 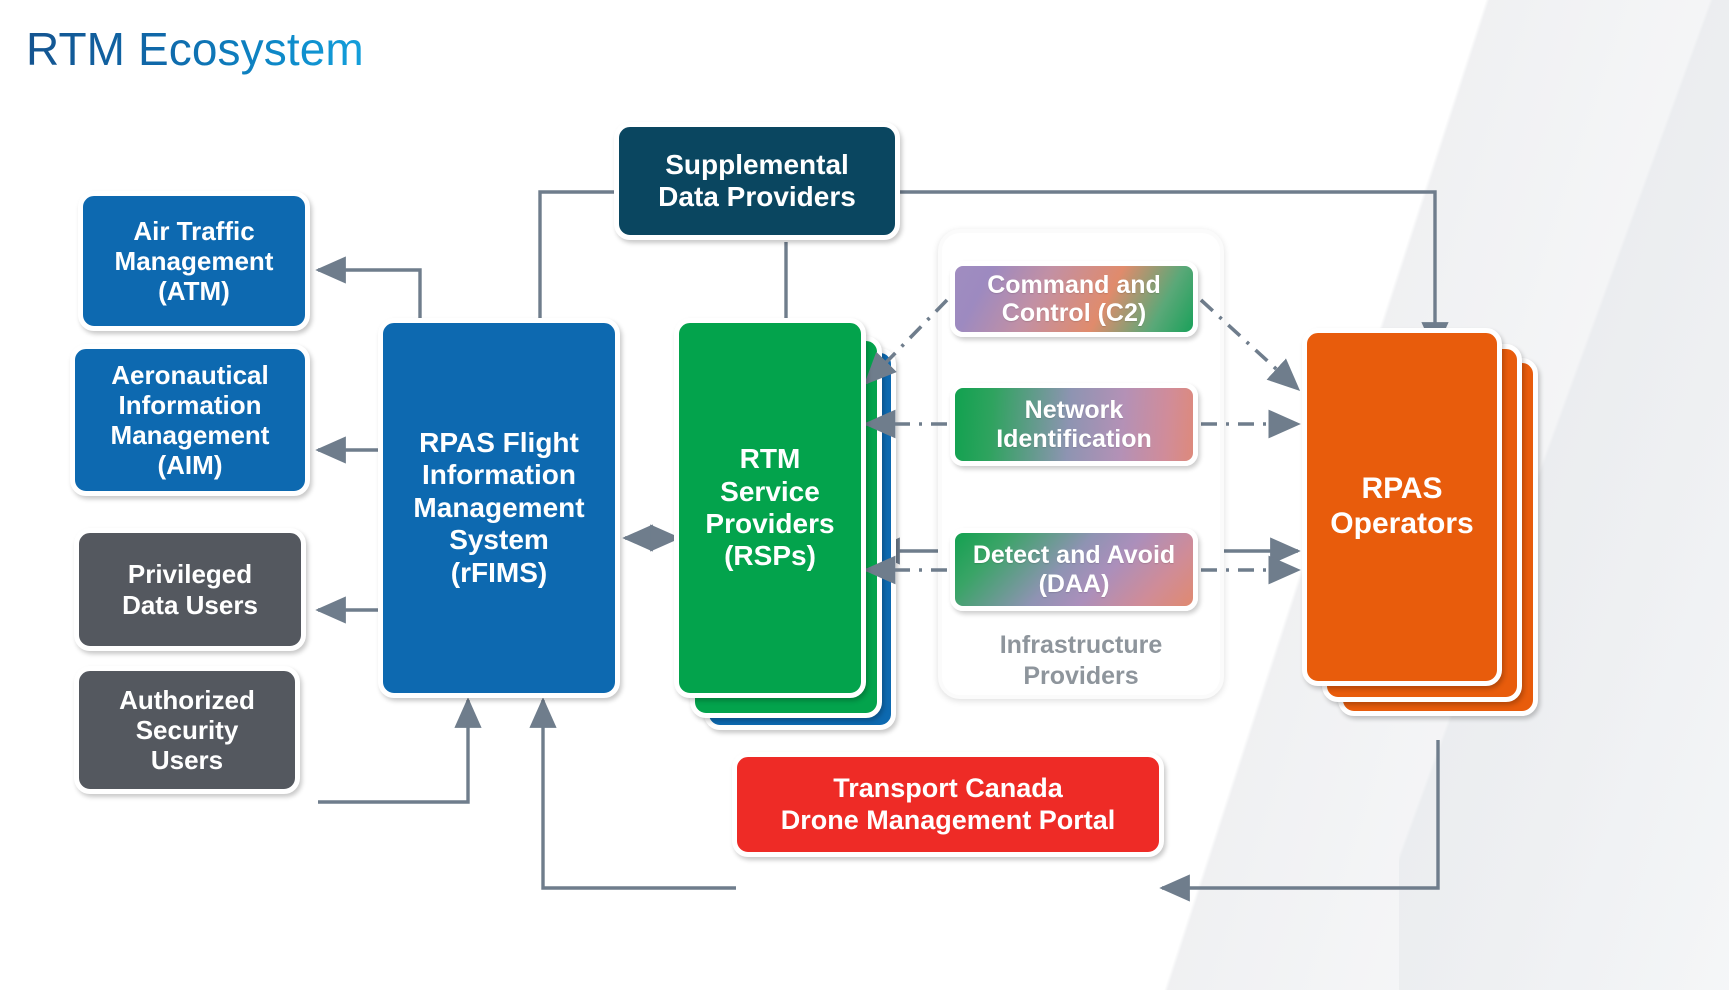 I want to click on node-rpas-operators: RPAS Operators, so click(x=1402, y=507).